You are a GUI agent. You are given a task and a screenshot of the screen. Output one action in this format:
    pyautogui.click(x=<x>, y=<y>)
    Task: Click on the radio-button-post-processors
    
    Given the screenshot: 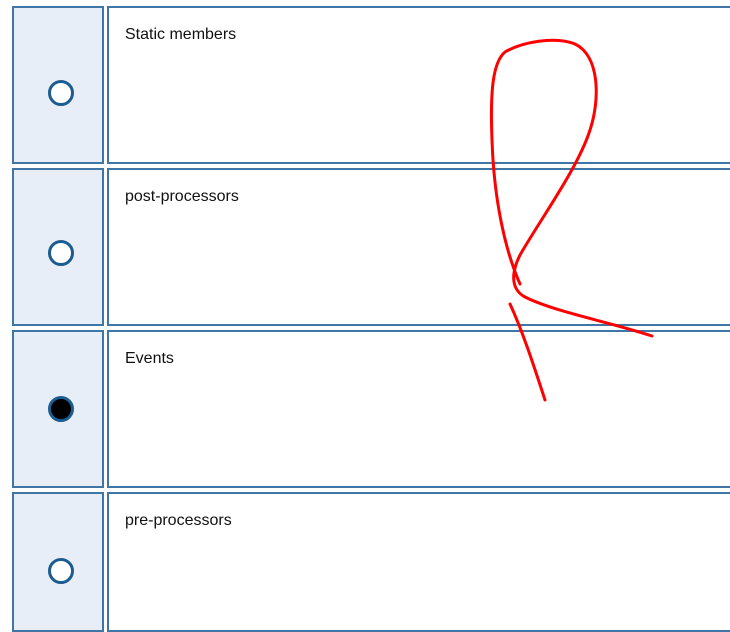 What is the action you would take?
    pyautogui.click(x=61, y=253)
    